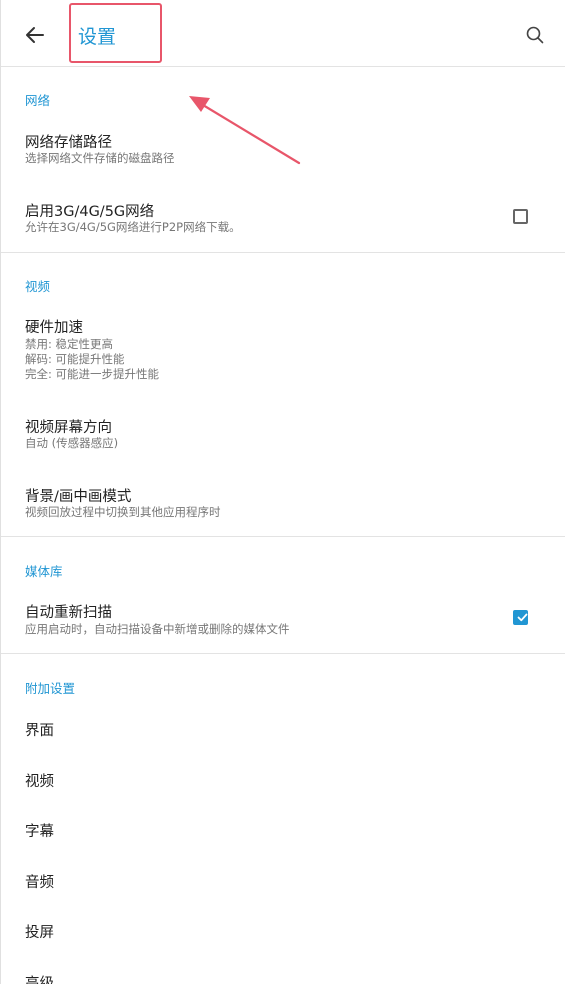 This screenshot has height=984, width=565. What do you see at coordinates (39, 830) in the screenshot?
I see `settings-item-subtitles: 字幕` at bounding box center [39, 830].